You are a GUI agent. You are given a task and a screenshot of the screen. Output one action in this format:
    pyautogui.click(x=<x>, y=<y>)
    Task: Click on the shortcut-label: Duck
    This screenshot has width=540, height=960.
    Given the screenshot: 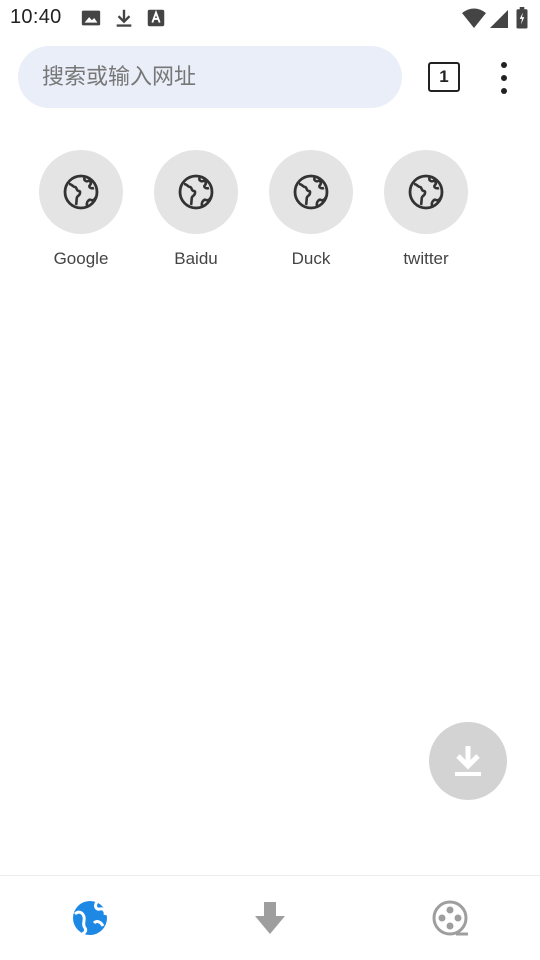 What is the action you would take?
    pyautogui.click(x=311, y=258)
    